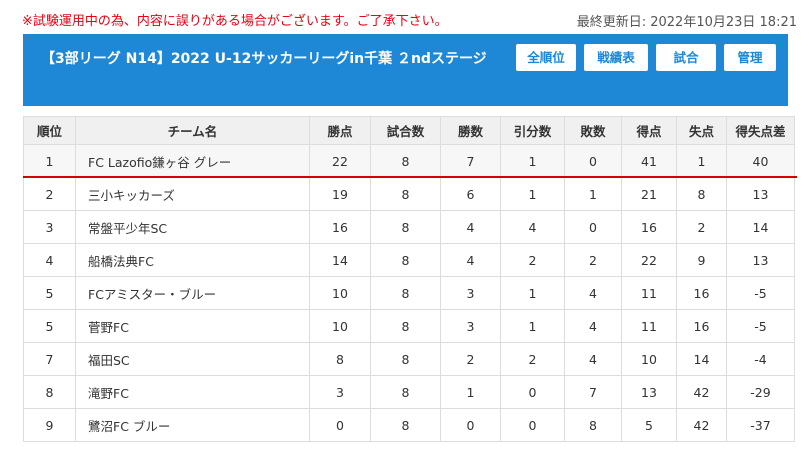 This screenshot has height=457, width=809. I want to click on goals-against-cell: 1, so click(701, 161).